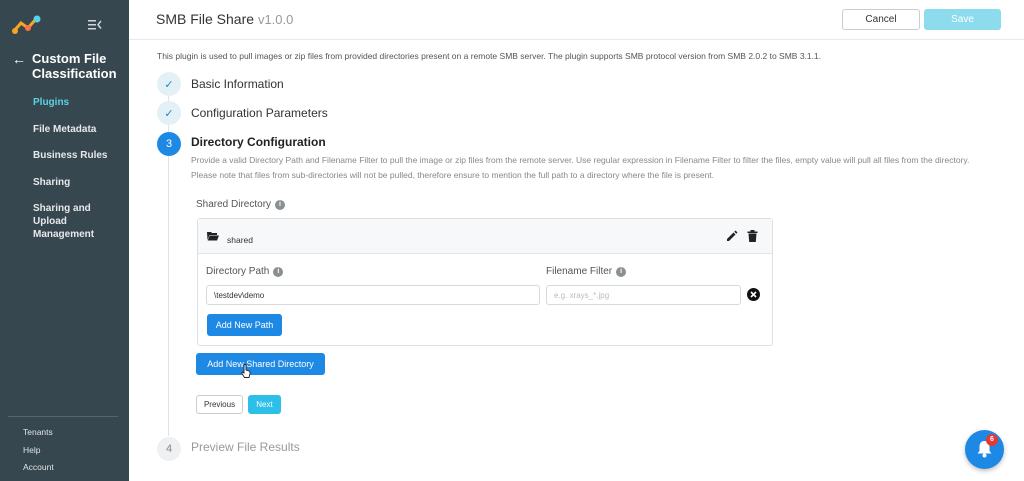 The image size is (1024, 481). What do you see at coordinates (244, 325) in the screenshot?
I see `add-new-path-button: Add New Path` at bounding box center [244, 325].